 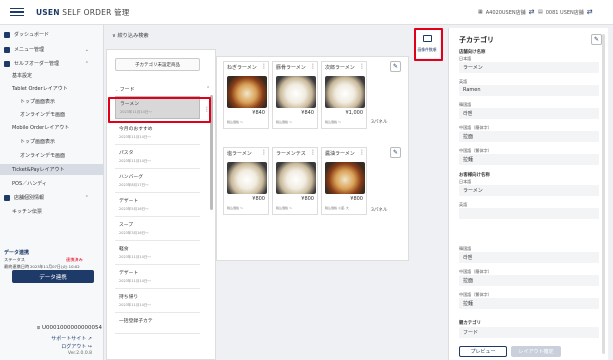 I want to click on sidebar-item-kitchen: キッチン伝票, so click(x=52, y=211).